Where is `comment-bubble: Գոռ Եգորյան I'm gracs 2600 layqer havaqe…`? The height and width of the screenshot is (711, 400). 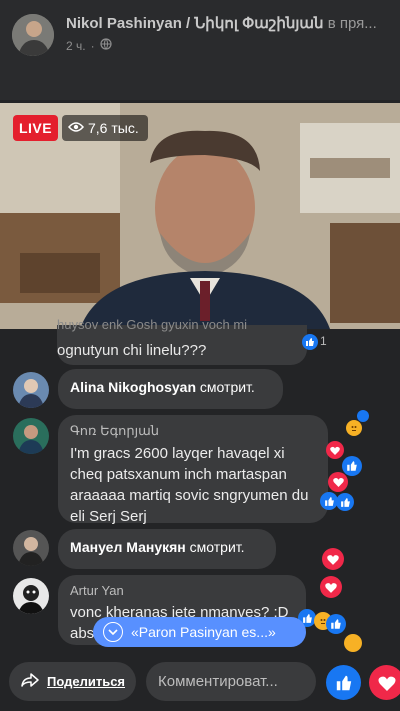
comment-bubble: Գոռ Եգորյան I'm gracs 2600 layqer havaqe… is located at coordinates (193, 470).